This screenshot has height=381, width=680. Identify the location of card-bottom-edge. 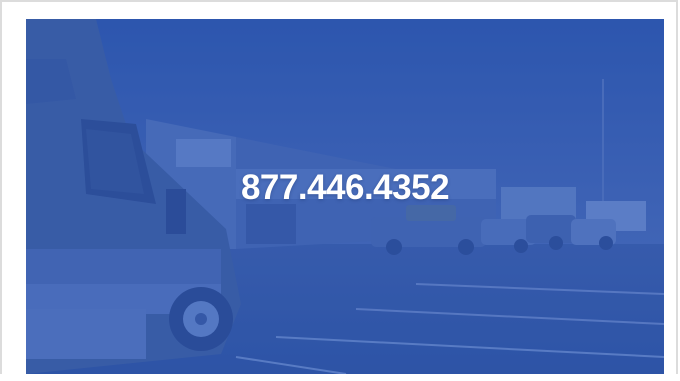
(340, 377).